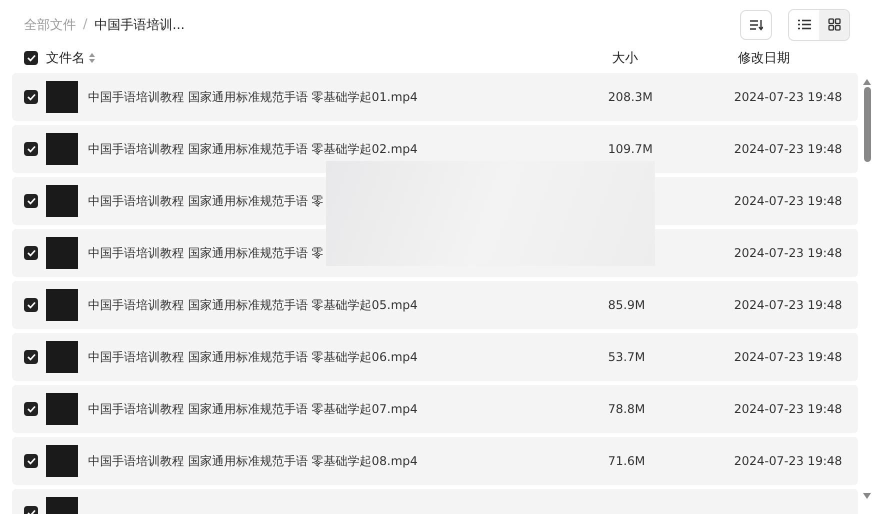 The width and height of the screenshot is (874, 514). Describe the element at coordinates (435, 149) in the screenshot. I see `file-row: 中国手语培训教程 国家通用标准规范手语 零基础学起02.mp4 109.7M 2024-07-23 19:48` at that location.